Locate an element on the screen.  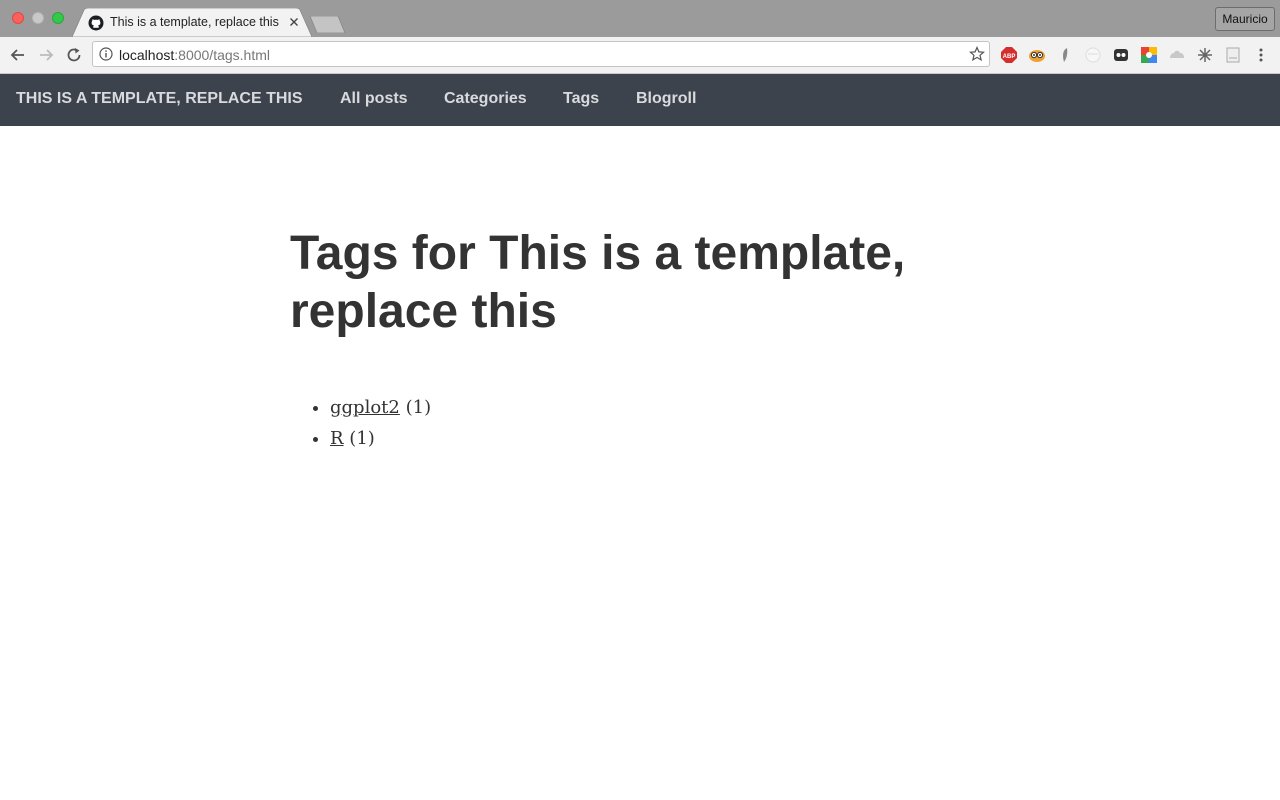
site-brand-link: THIS IS A TEMPLATE, REPLACE THIS is located at coordinates (159, 99).